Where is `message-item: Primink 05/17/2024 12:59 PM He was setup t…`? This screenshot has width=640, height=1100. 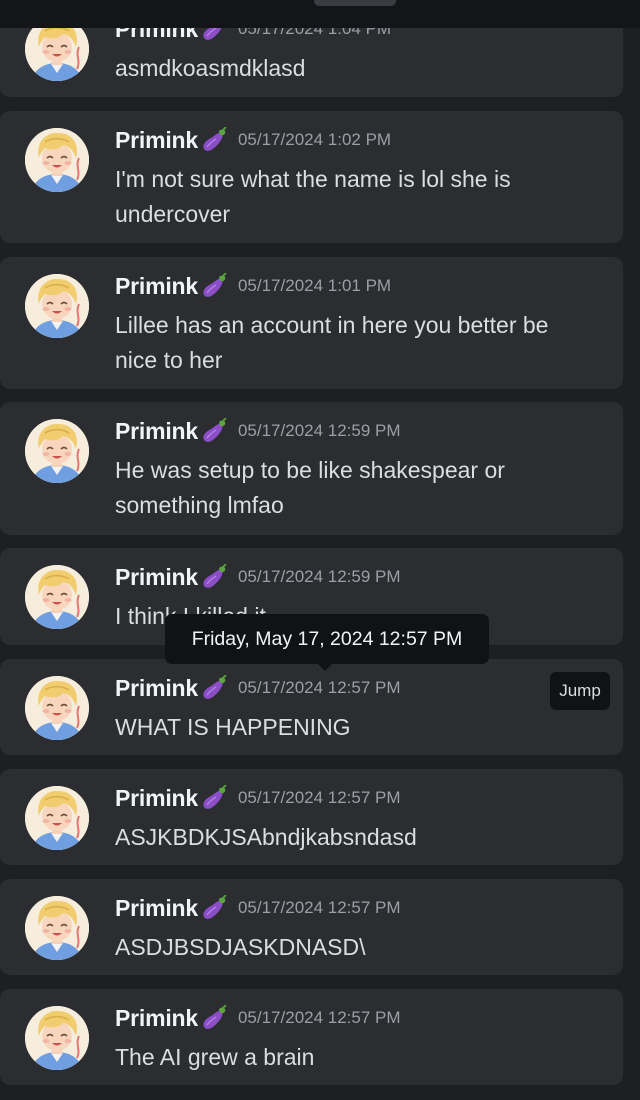
message-item: Primink 05/17/2024 12:59 PM He was setup t… is located at coordinates (311, 468).